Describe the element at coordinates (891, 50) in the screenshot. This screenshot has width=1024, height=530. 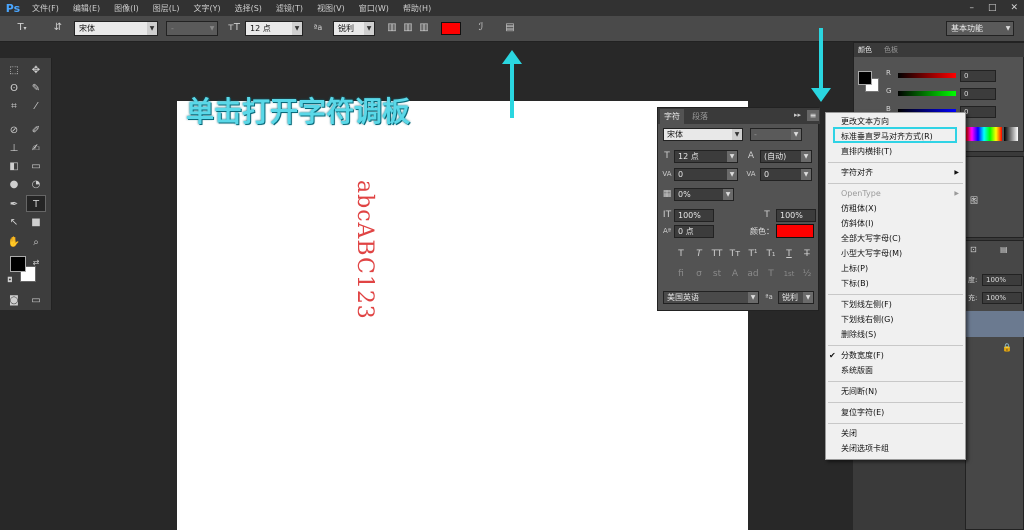
I see `tab-swatches: 色板` at that location.